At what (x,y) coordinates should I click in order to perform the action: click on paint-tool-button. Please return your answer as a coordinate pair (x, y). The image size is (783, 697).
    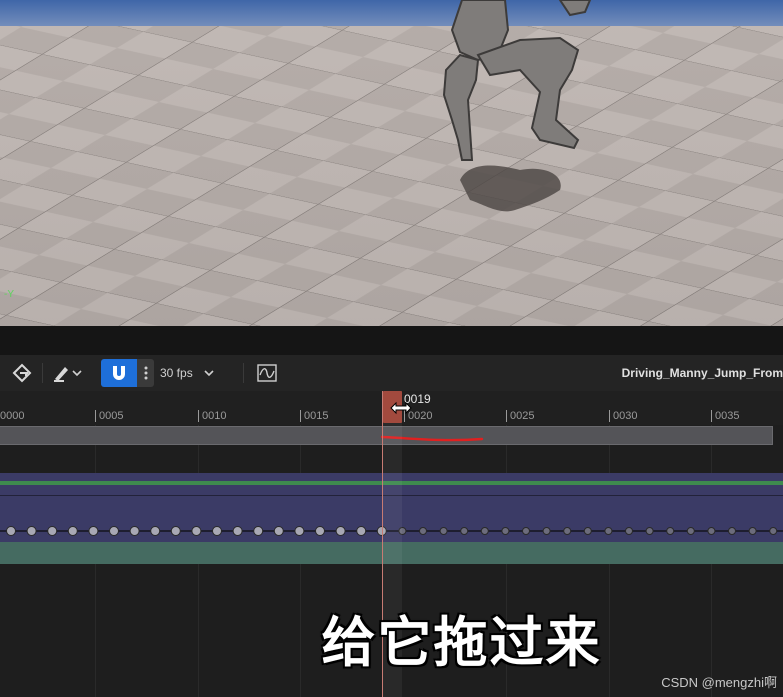
    Looking at the image, I should click on (67, 373).